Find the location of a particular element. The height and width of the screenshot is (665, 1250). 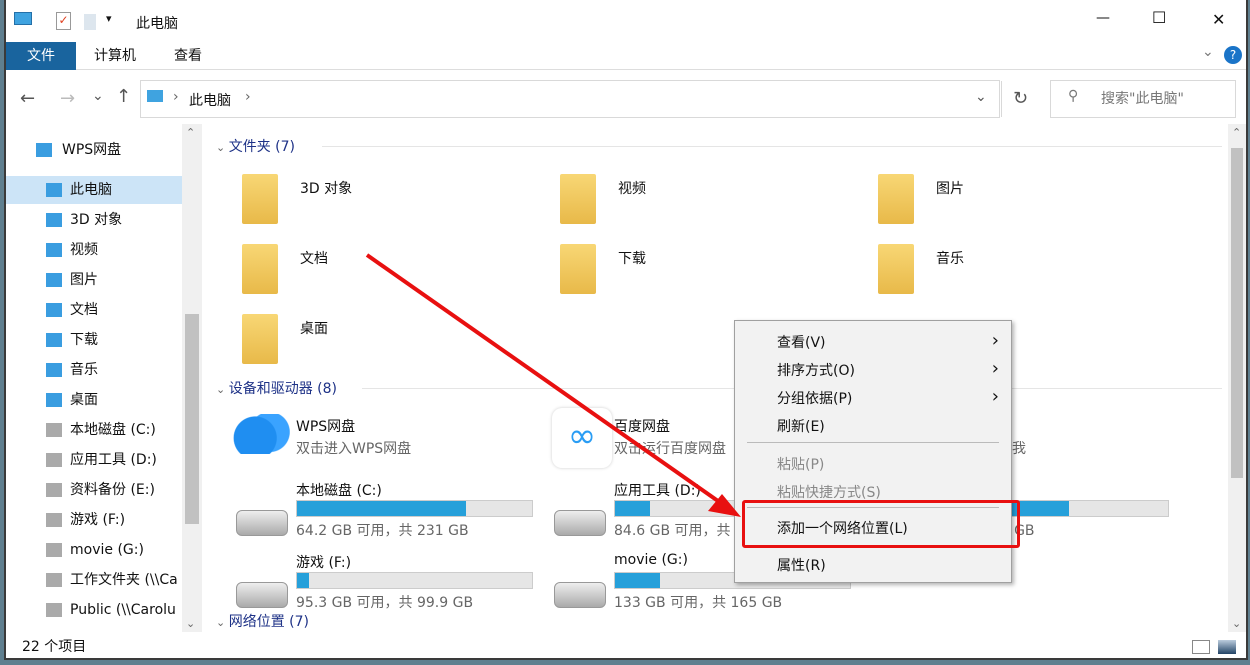

arrow-line is located at coordinates (547, 381).